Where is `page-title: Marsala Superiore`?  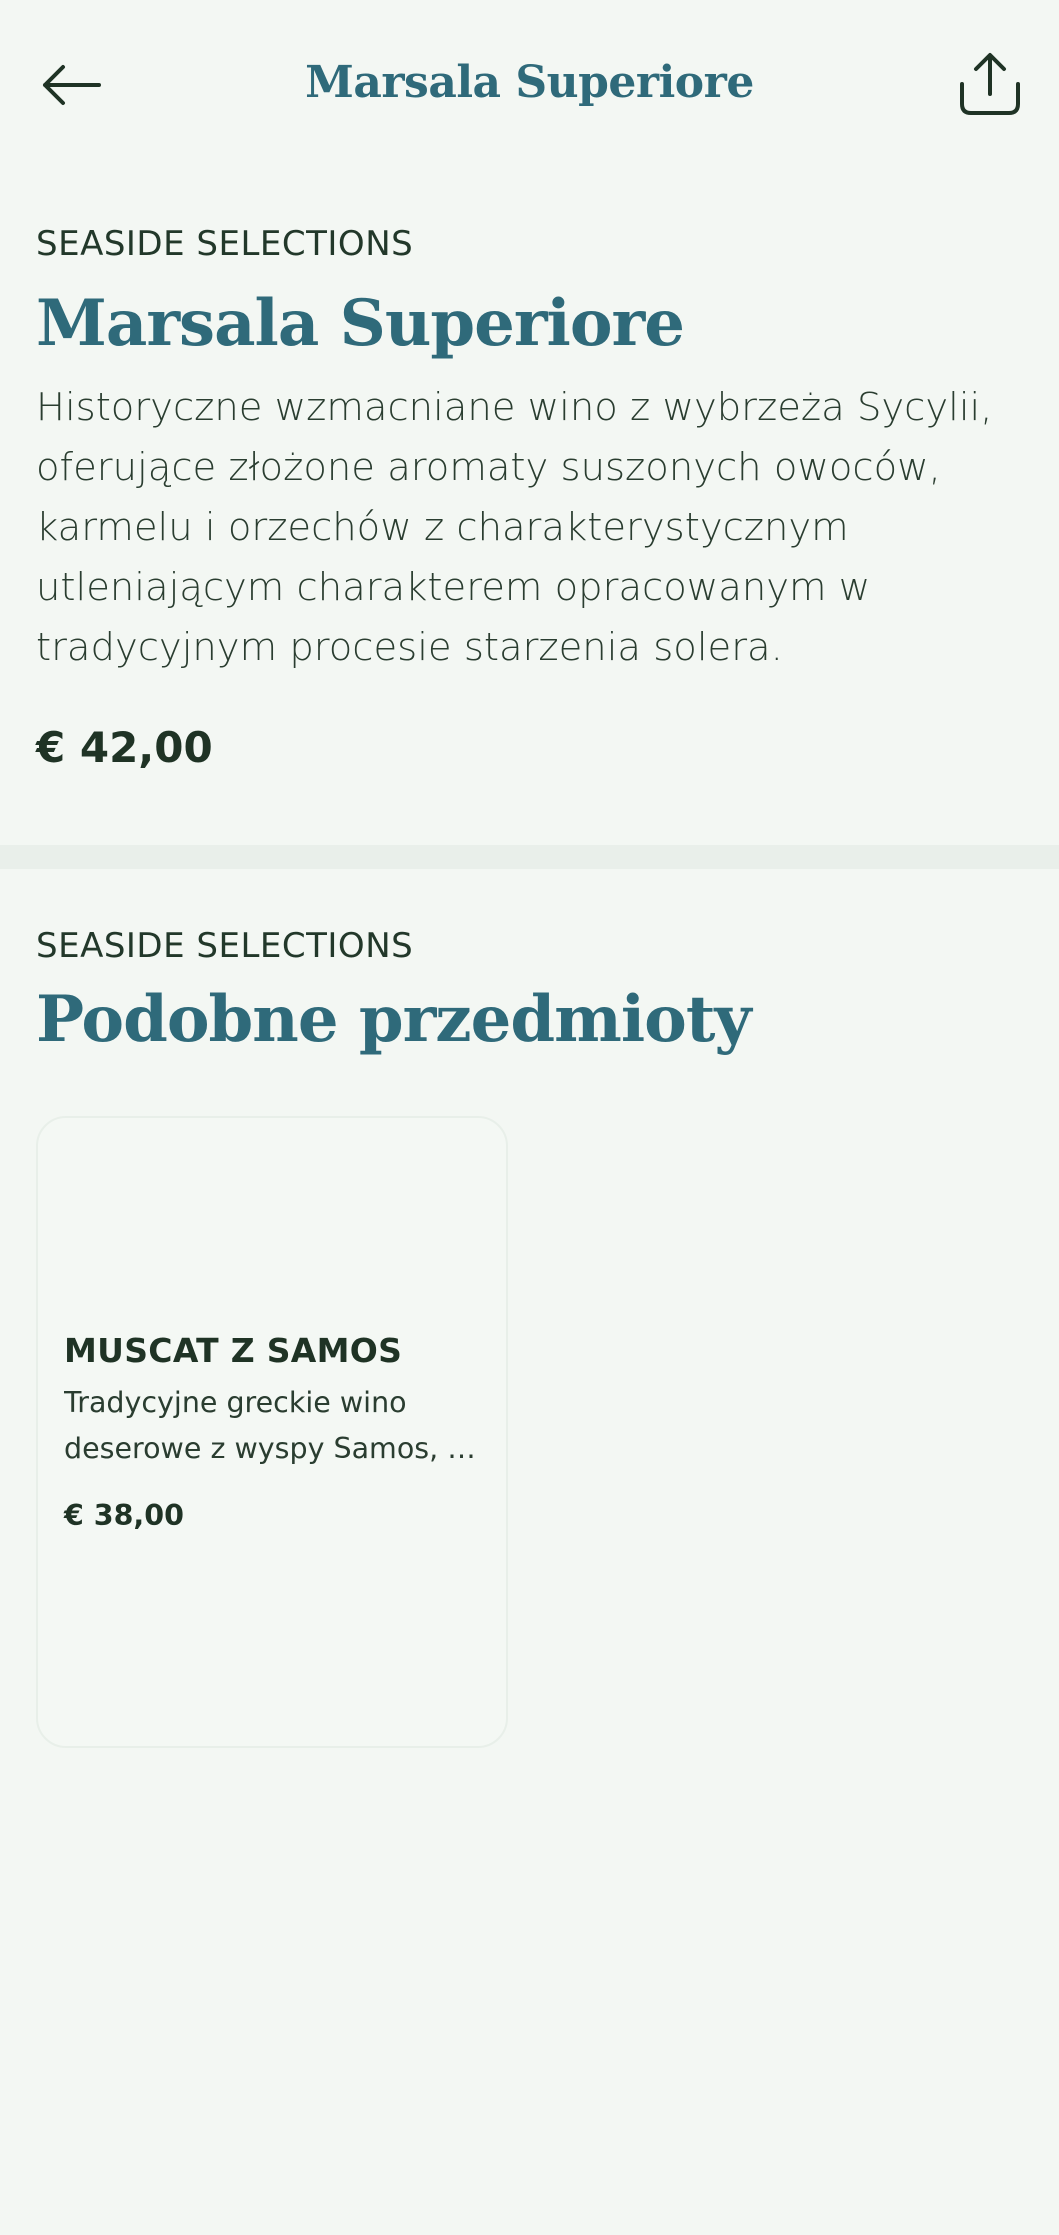
page-title: Marsala Superiore is located at coordinates (529, 82).